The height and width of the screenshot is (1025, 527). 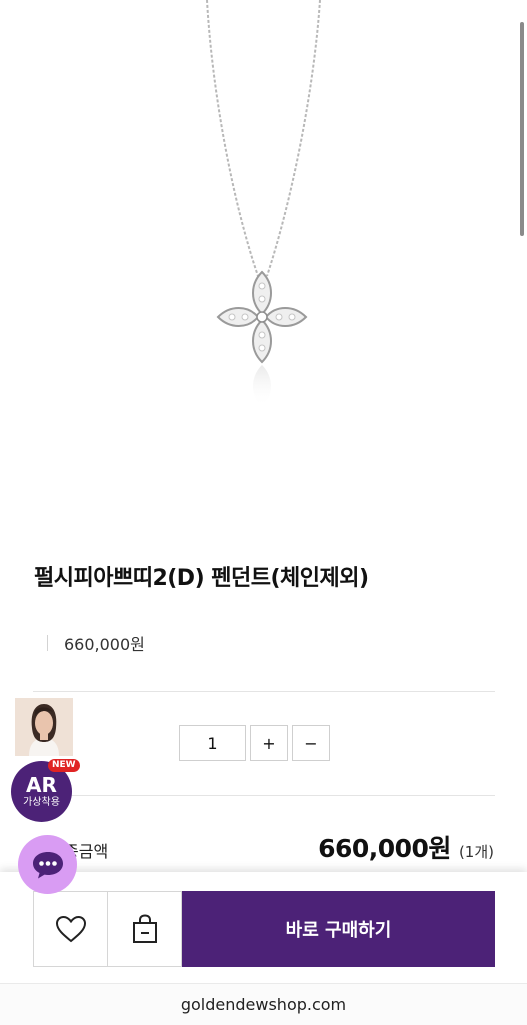 What do you see at coordinates (263, 203) in the screenshot?
I see `pendant-illustration` at bounding box center [263, 203].